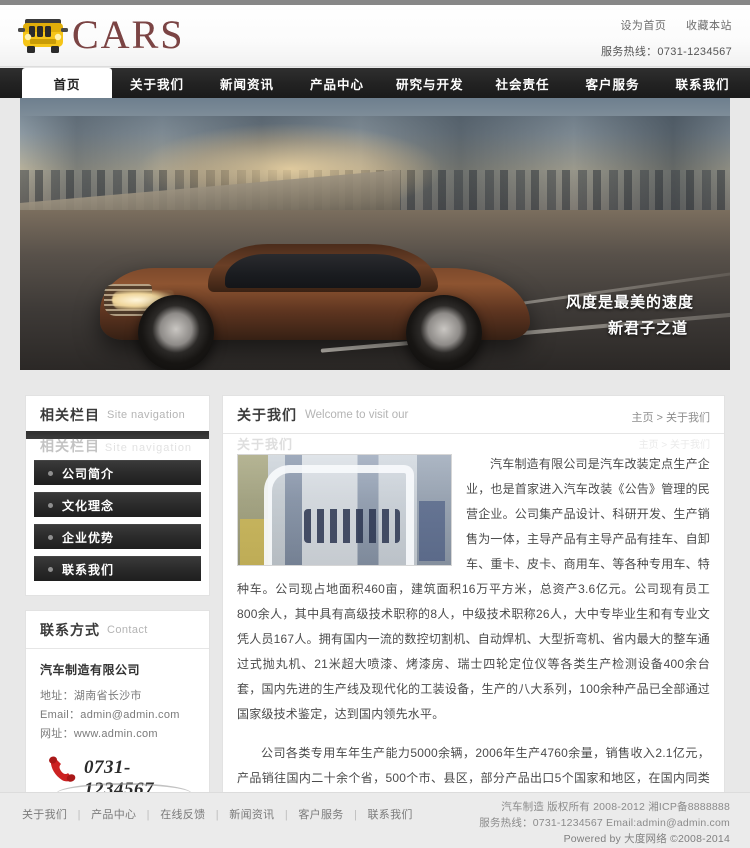 This screenshot has width=750, height=848. I want to click on footer-link-feedback: 在线反馈, so click(182, 815).